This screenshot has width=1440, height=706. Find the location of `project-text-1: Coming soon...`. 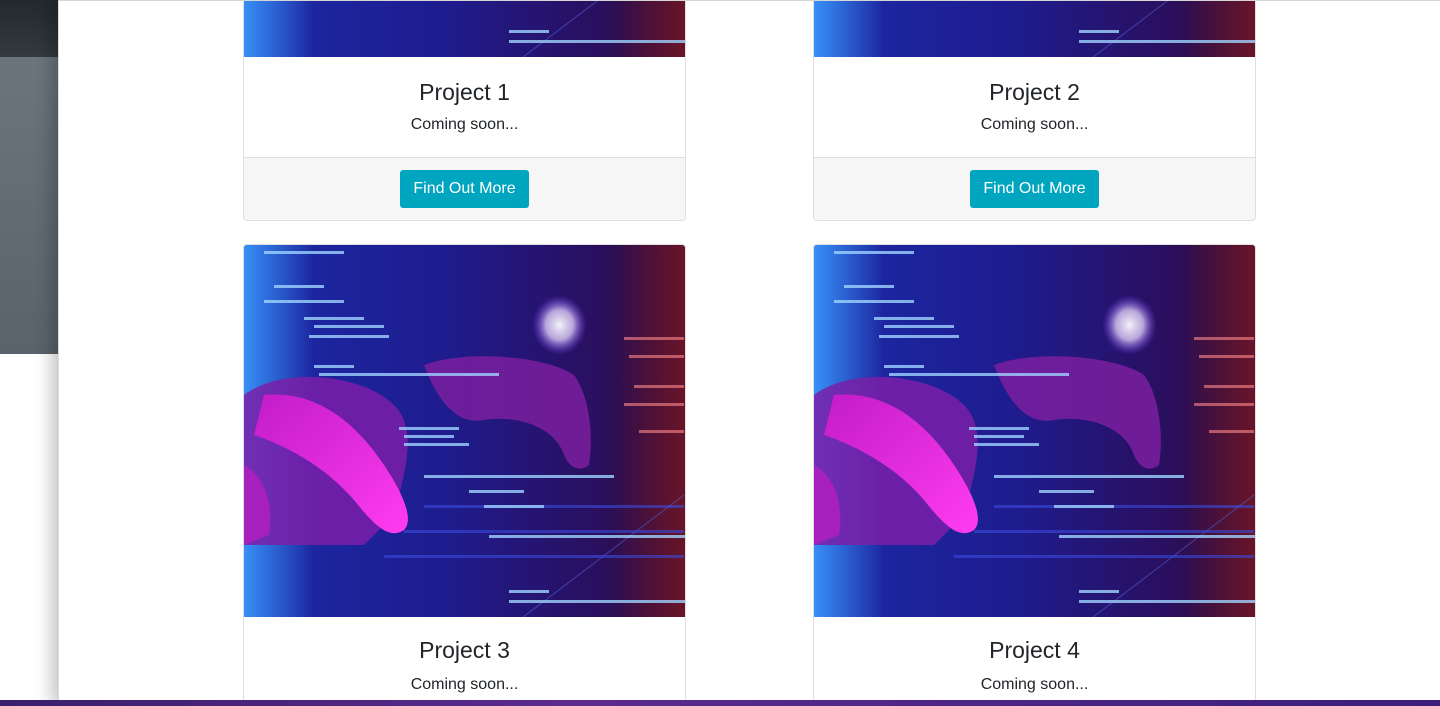

project-text-1: Coming soon... is located at coordinates (464, 124).